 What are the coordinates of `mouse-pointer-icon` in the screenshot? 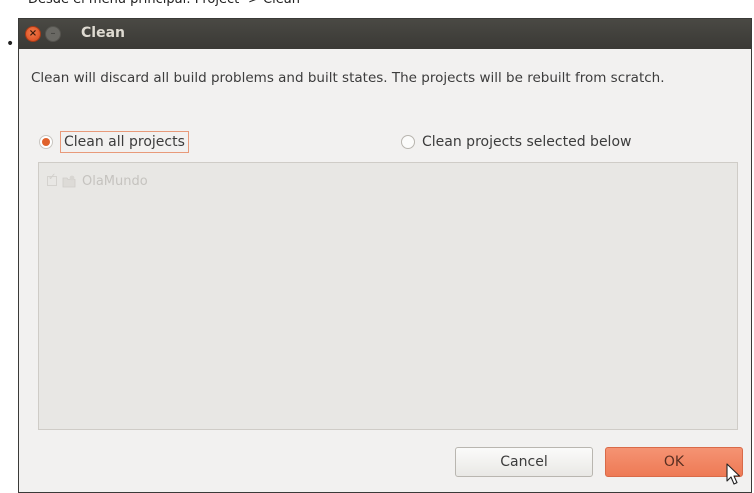 It's located at (733, 474).